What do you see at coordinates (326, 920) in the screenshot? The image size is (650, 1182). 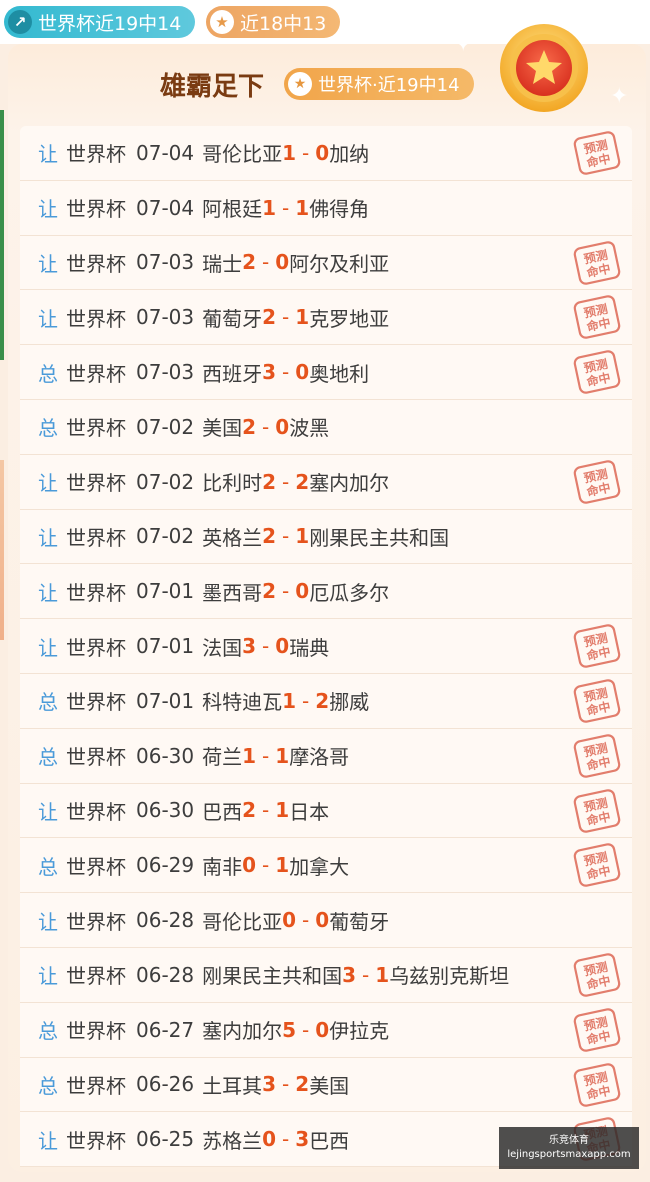 I see `table-row: 让世界杯 06-28 哥伦比亚 0-0 葡萄牙` at bounding box center [326, 920].